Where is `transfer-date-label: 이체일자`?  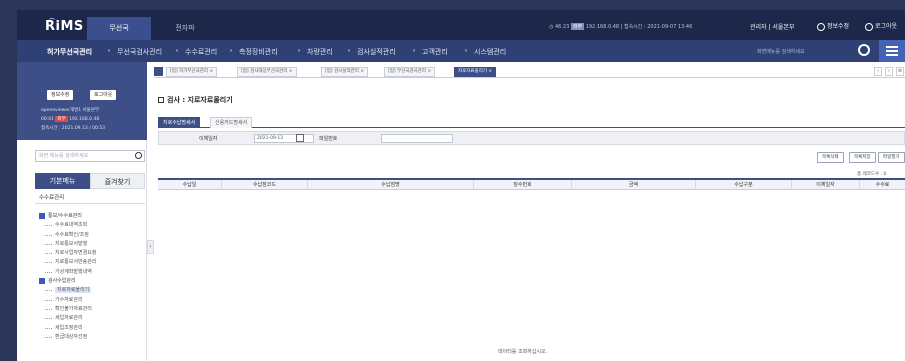 transfer-date-label: 이체일자 is located at coordinates (208, 139).